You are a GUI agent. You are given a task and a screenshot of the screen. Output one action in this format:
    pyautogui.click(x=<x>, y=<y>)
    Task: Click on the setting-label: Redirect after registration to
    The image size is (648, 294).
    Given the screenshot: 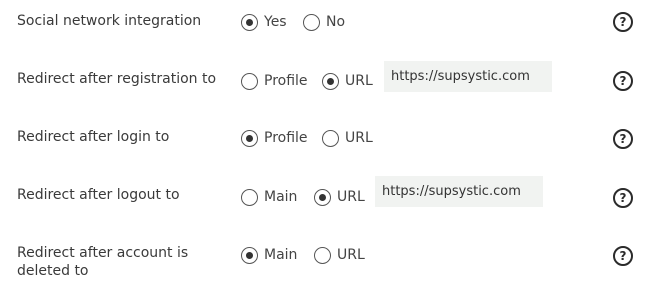 What is the action you would take?
    pyautogui.click(x=117, y=79)
    